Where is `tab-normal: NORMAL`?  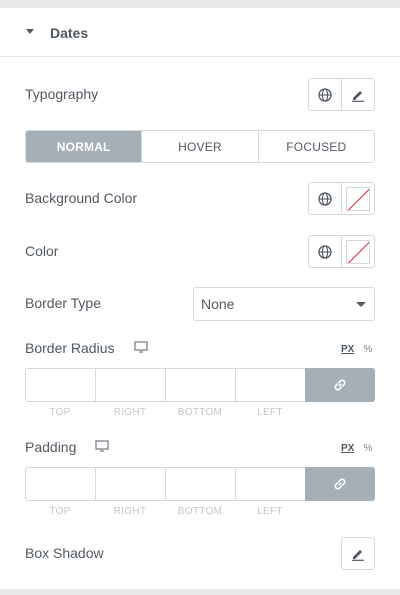 tab-normal: NORMAL is located at coordinates (84, 146).